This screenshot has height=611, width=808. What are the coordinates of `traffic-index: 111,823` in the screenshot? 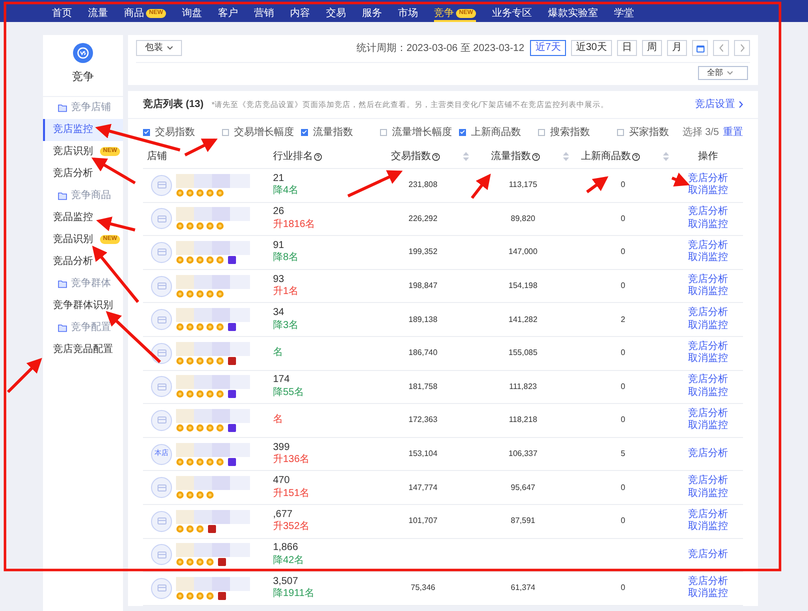 It's located at (523, 386).